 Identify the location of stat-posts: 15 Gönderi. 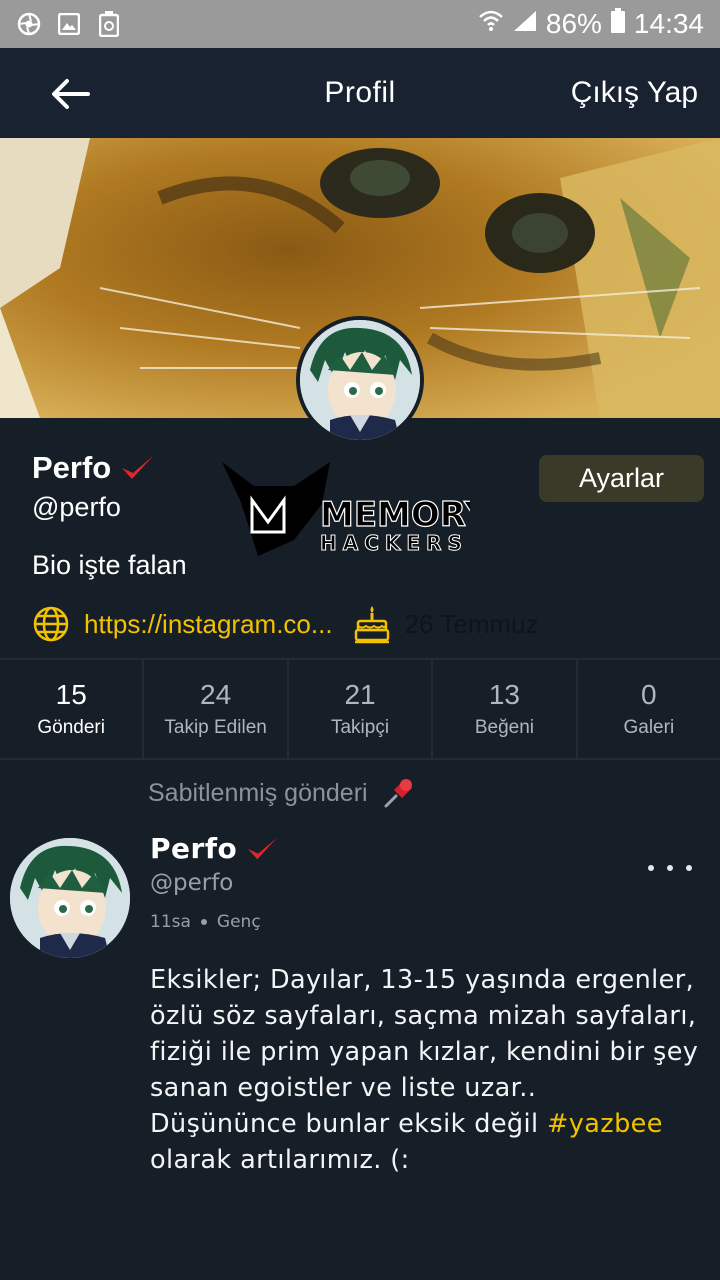
(72, 709).